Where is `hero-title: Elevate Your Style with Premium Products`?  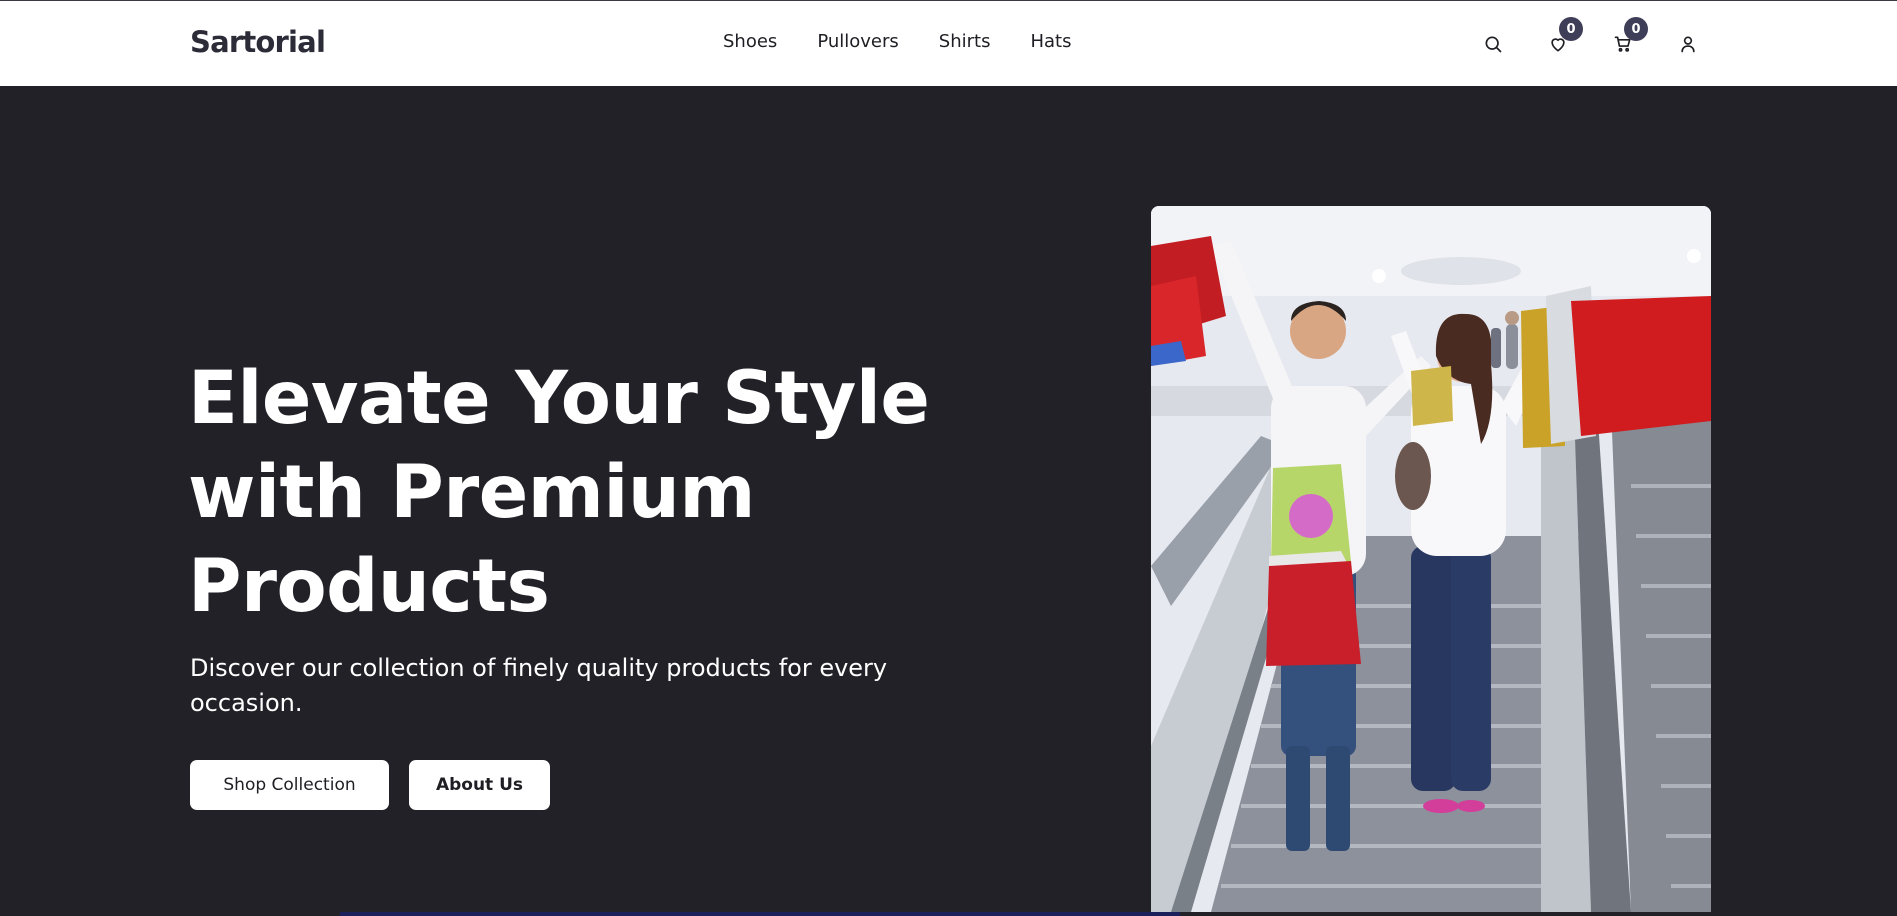 hero-title: Elevate Your Style with Premium Products is located at coordinates (559, 492).